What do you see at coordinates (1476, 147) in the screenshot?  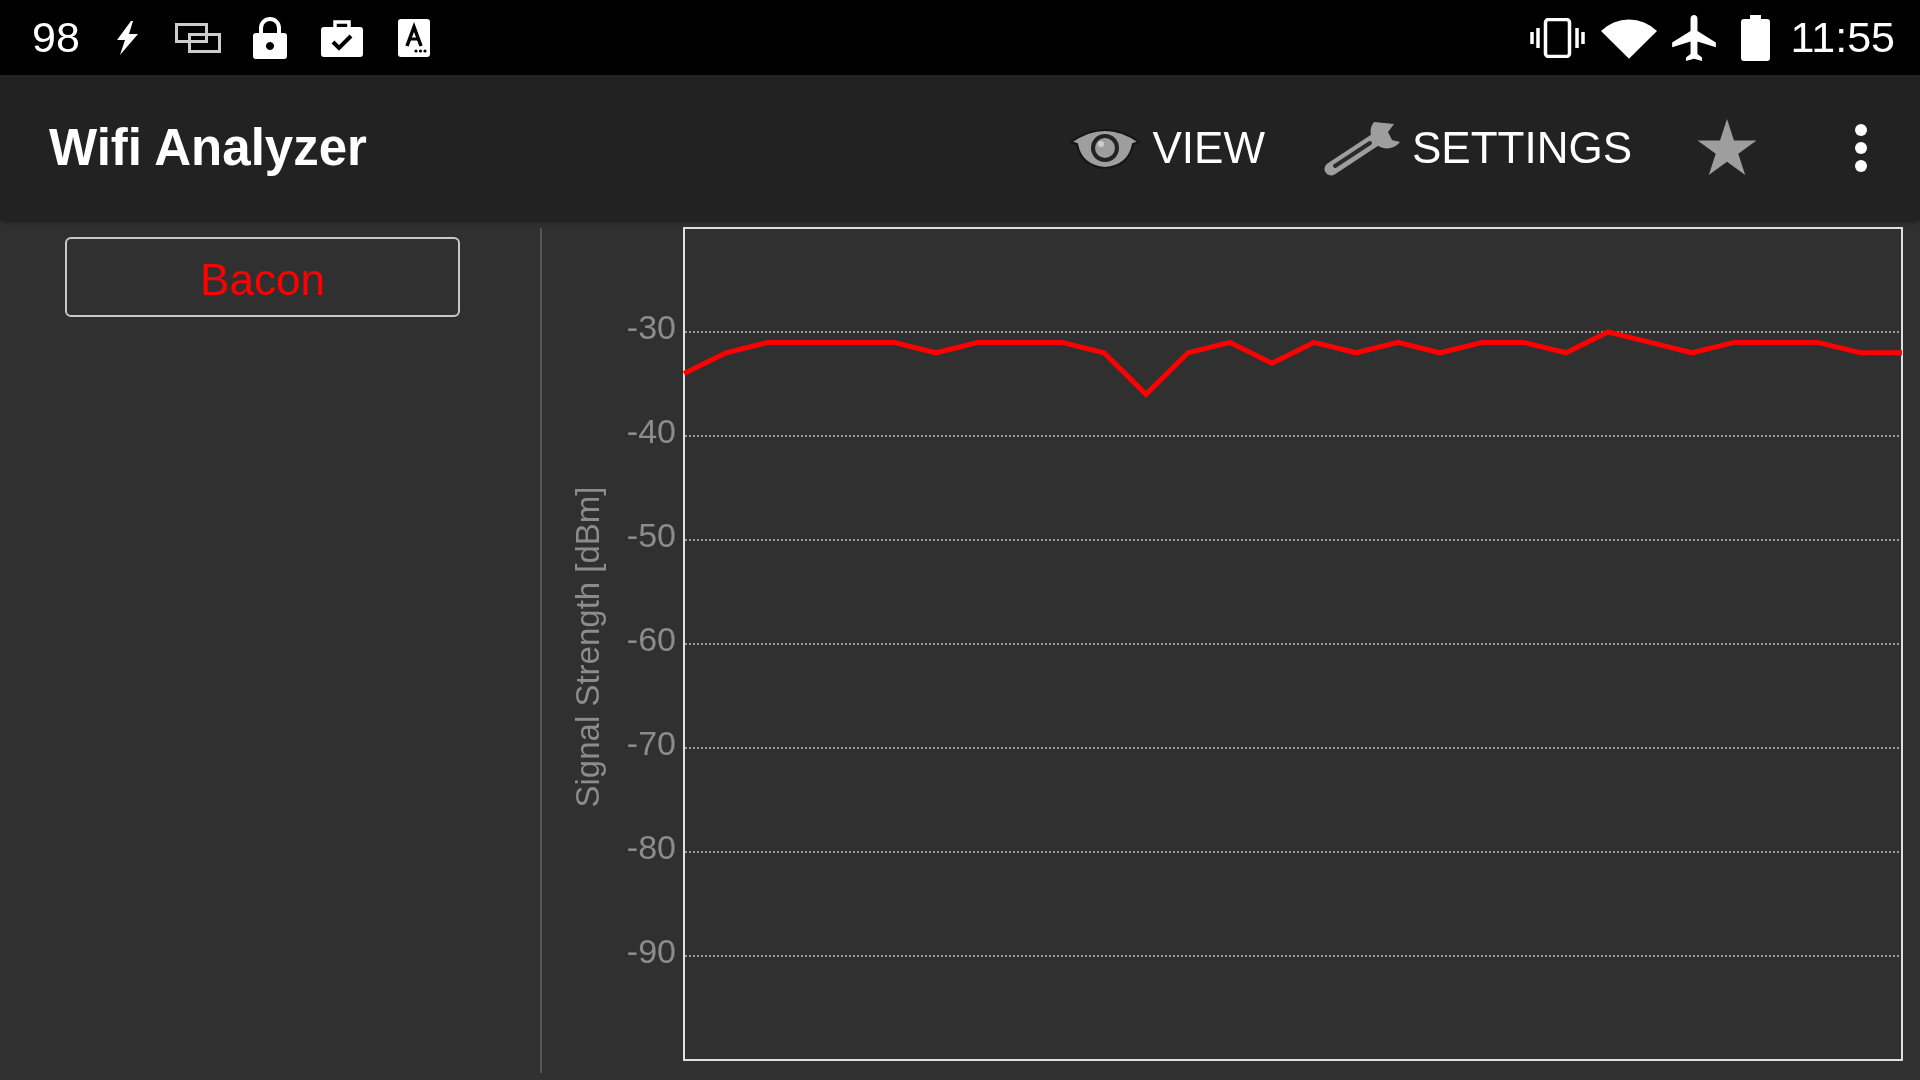 I see `toolbar-action-button: SETTINGS` at bounding box center [1476, 147].